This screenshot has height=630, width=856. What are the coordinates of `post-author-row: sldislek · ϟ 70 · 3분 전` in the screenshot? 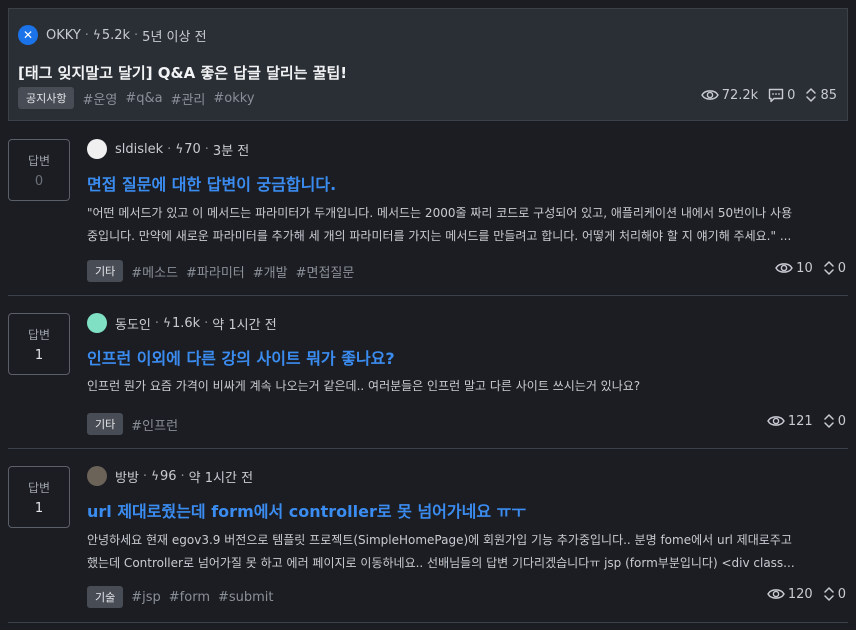 It's located at (168, 149).